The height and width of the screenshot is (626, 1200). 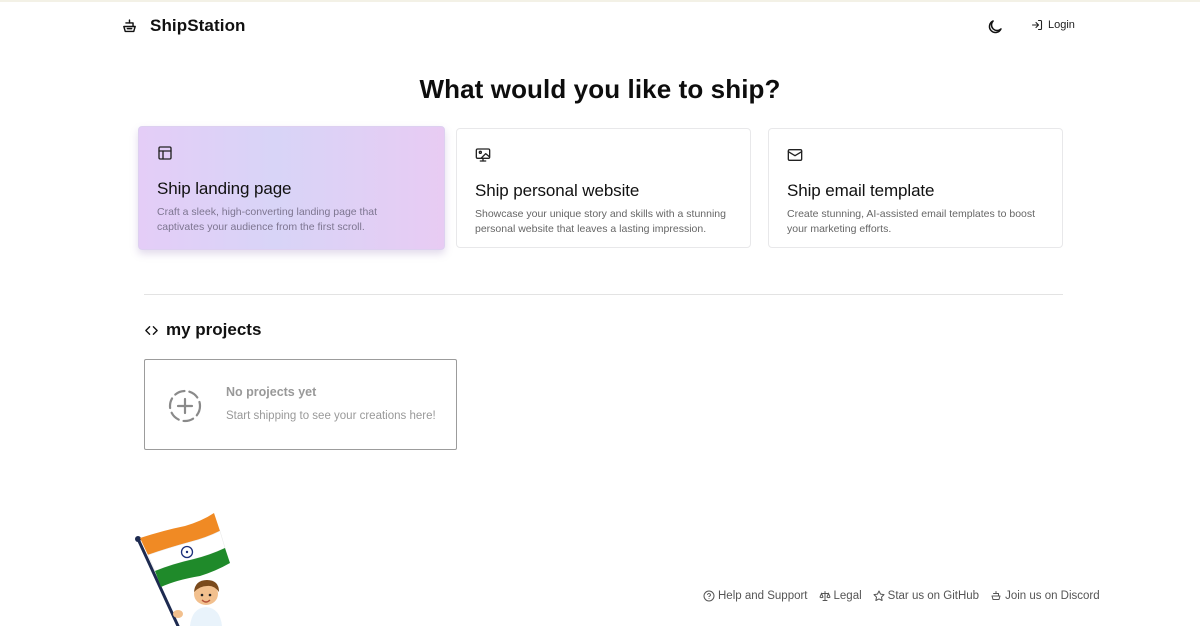 What do you see at coordinates (185, 406) in the screenshot?
I see `add-dashed-circle-icon` at bounding box center [185, 406].